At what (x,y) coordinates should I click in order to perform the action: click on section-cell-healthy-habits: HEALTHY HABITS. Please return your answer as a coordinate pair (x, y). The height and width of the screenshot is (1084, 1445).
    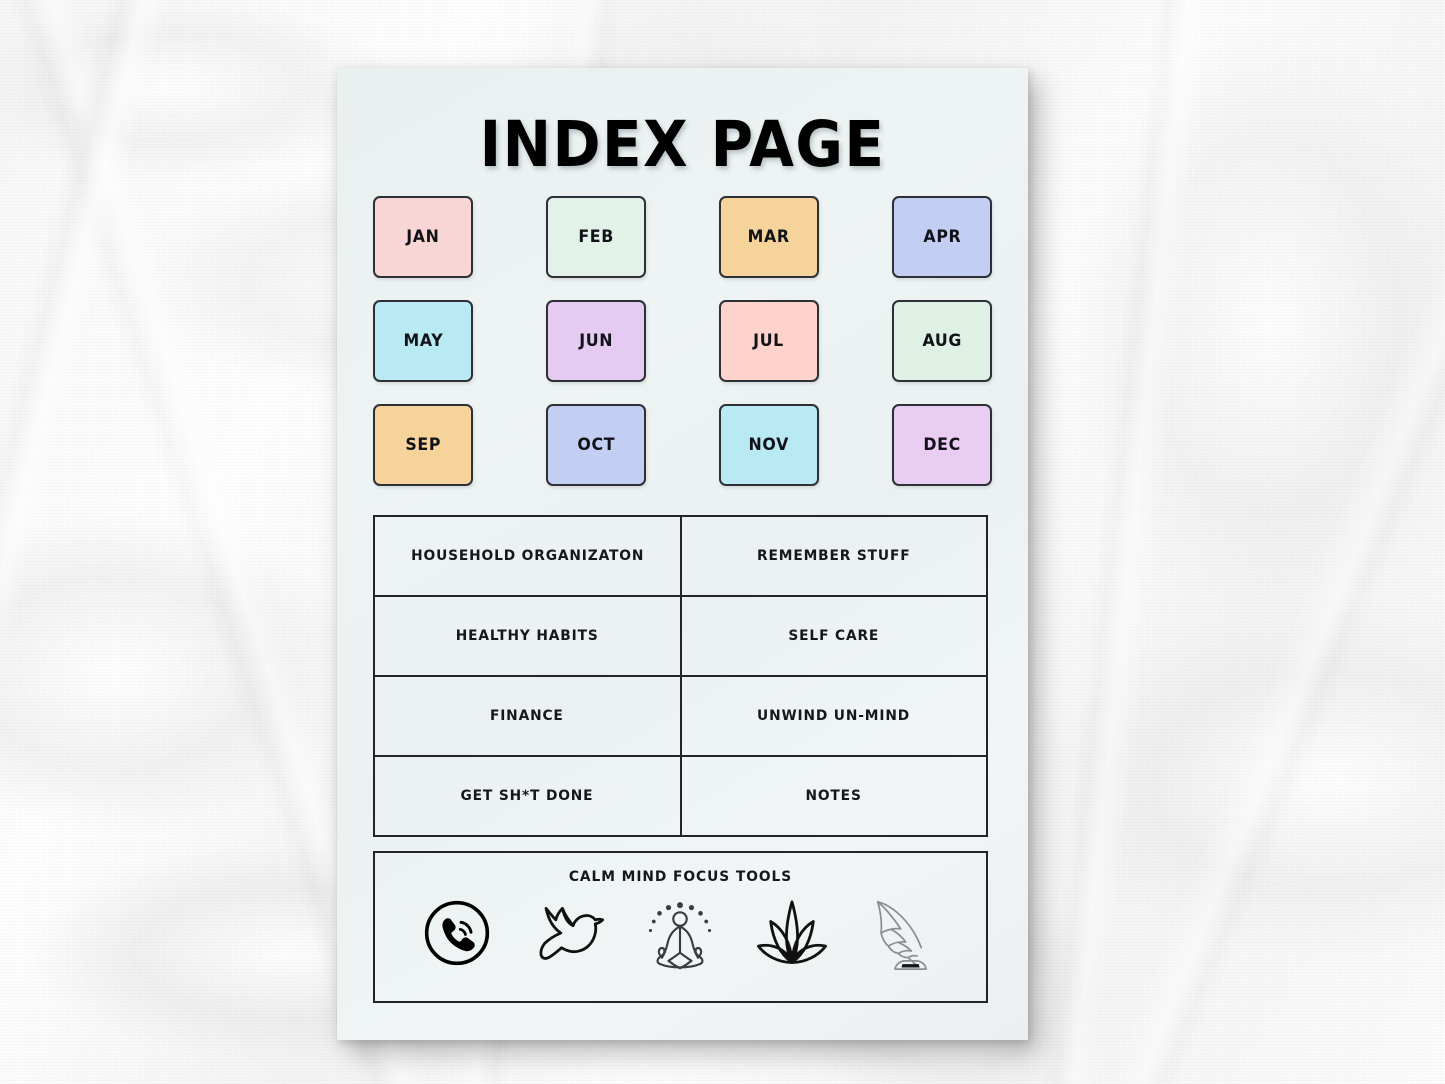
    Looking at the image, I should click on (527, 636).